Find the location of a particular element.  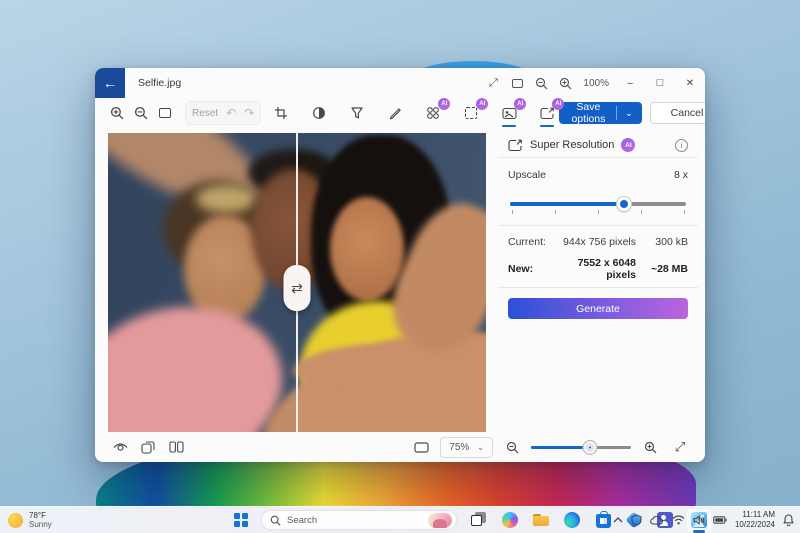

close-button: ✕ is located at coordinates (690, 83).